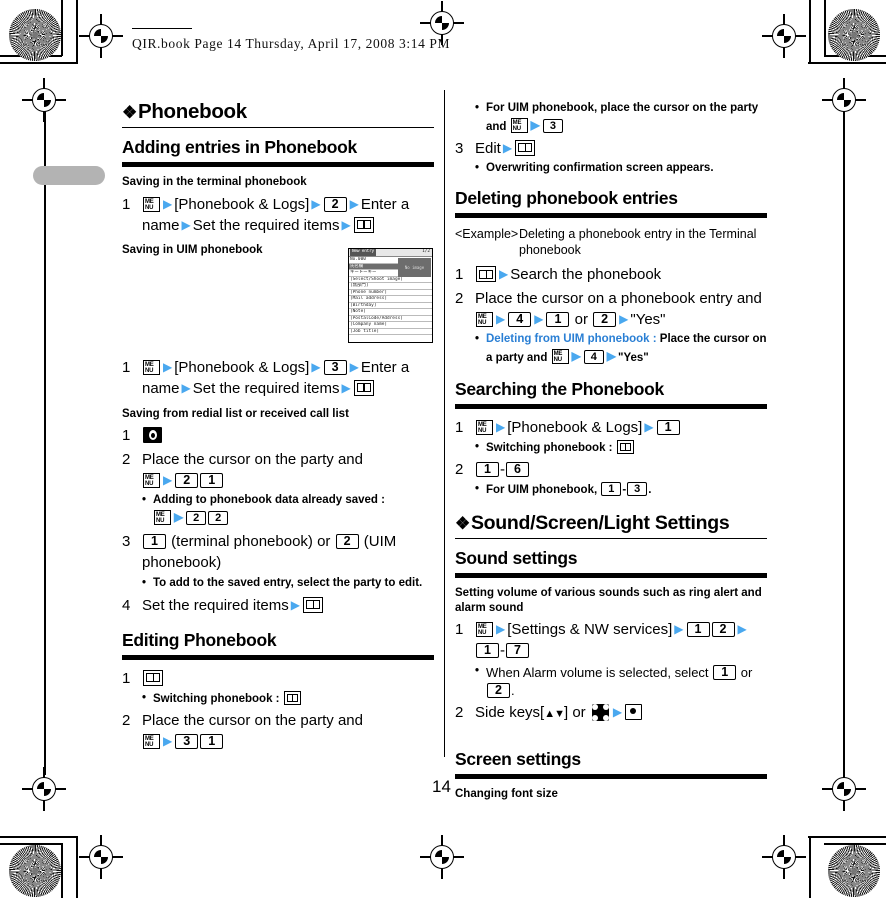  I want to click on diamond-icon: ❖, so click(129, 112).